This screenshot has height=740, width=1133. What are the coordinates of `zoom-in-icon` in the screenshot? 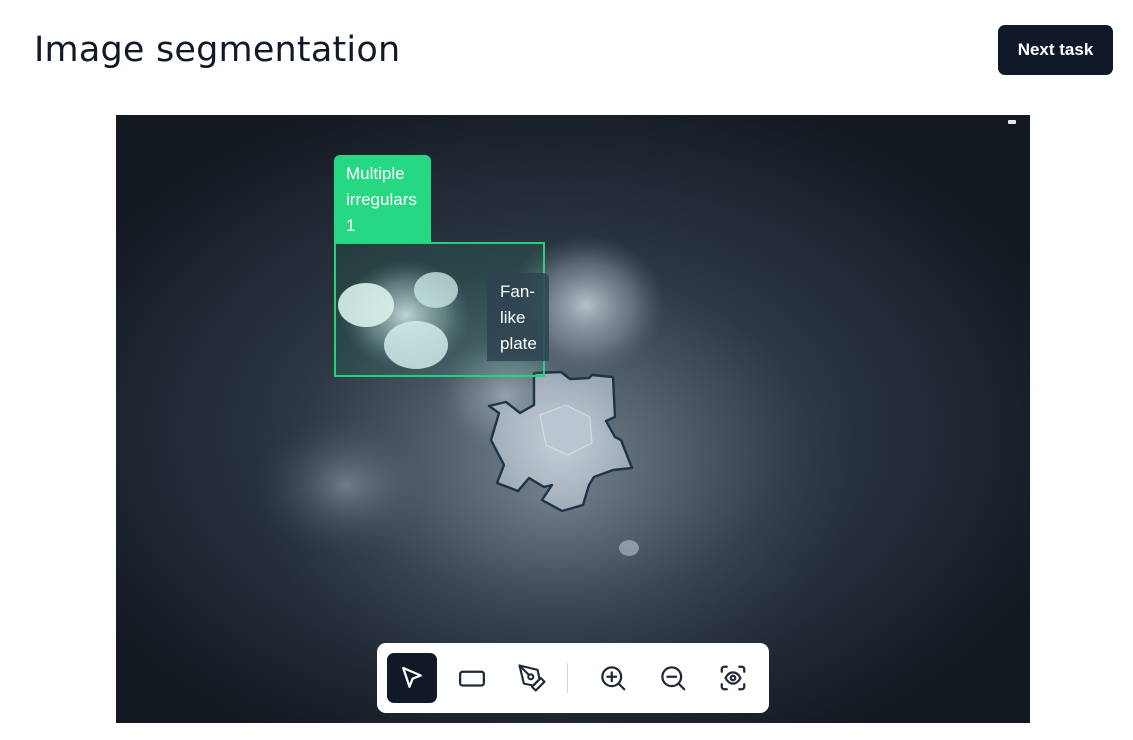 It's located at (613, 678).